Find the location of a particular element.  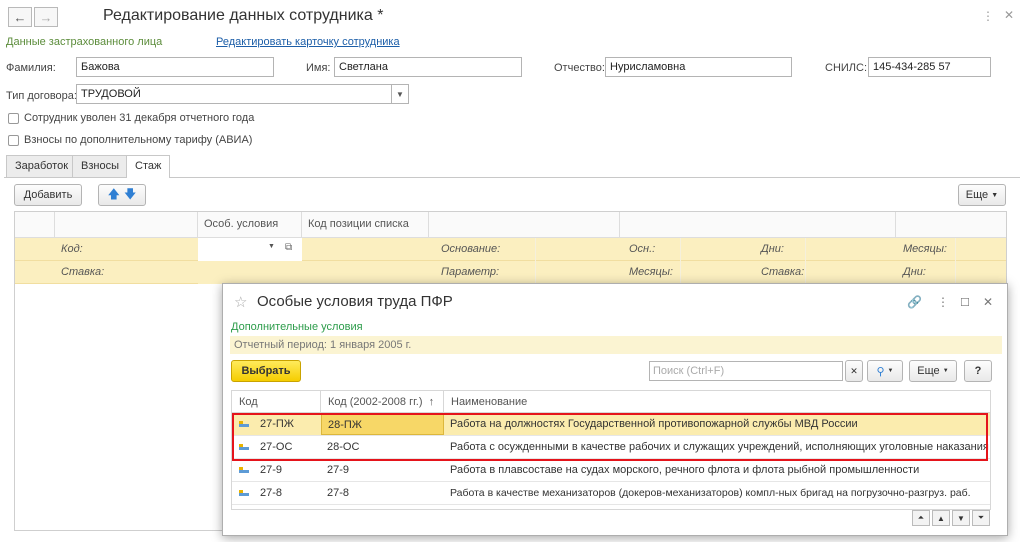

star-icon: ☆ is located at coordinates (240, 302).